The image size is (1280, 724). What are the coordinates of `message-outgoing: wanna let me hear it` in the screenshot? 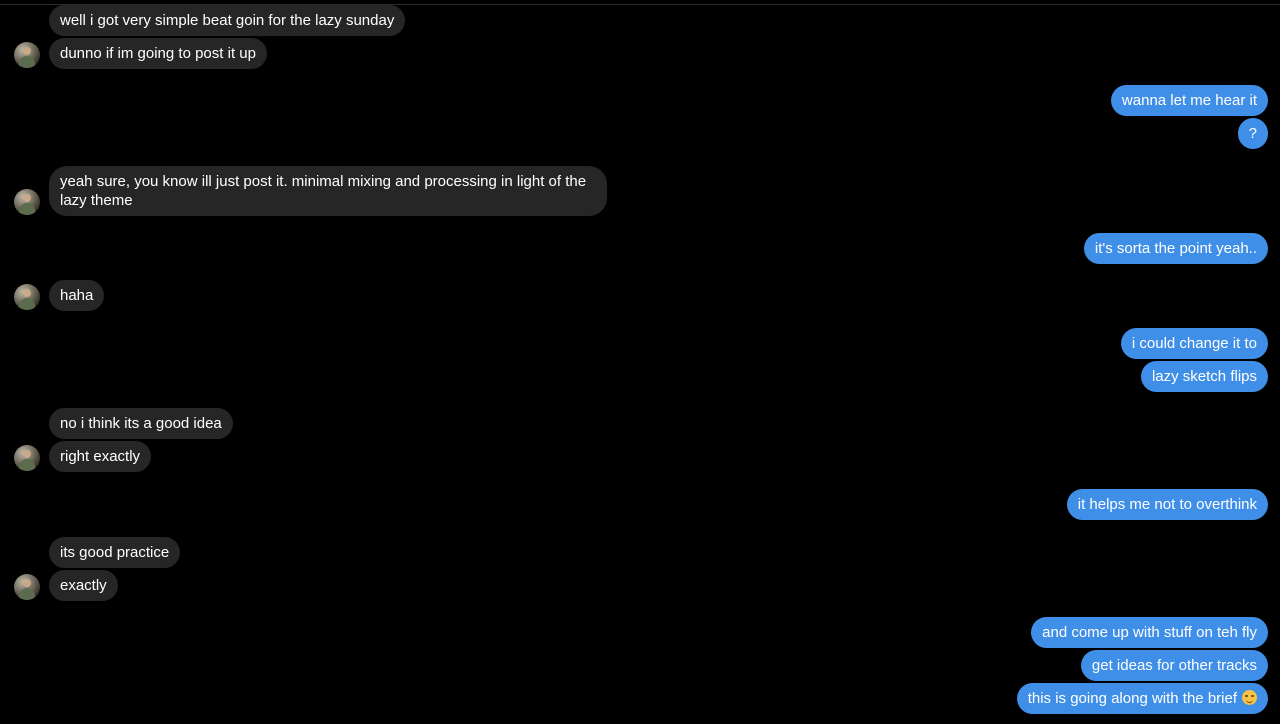 It's located at (1189, 100).